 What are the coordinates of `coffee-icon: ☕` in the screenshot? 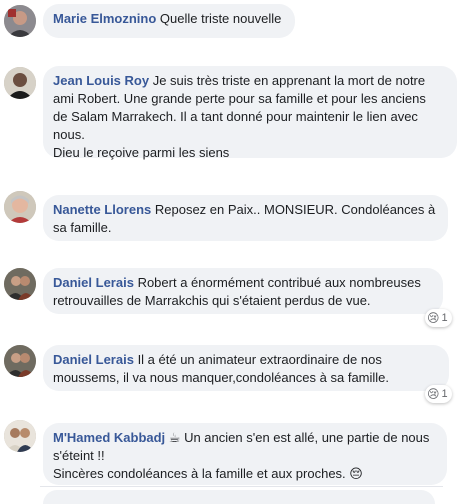 It's located at (174, 437).